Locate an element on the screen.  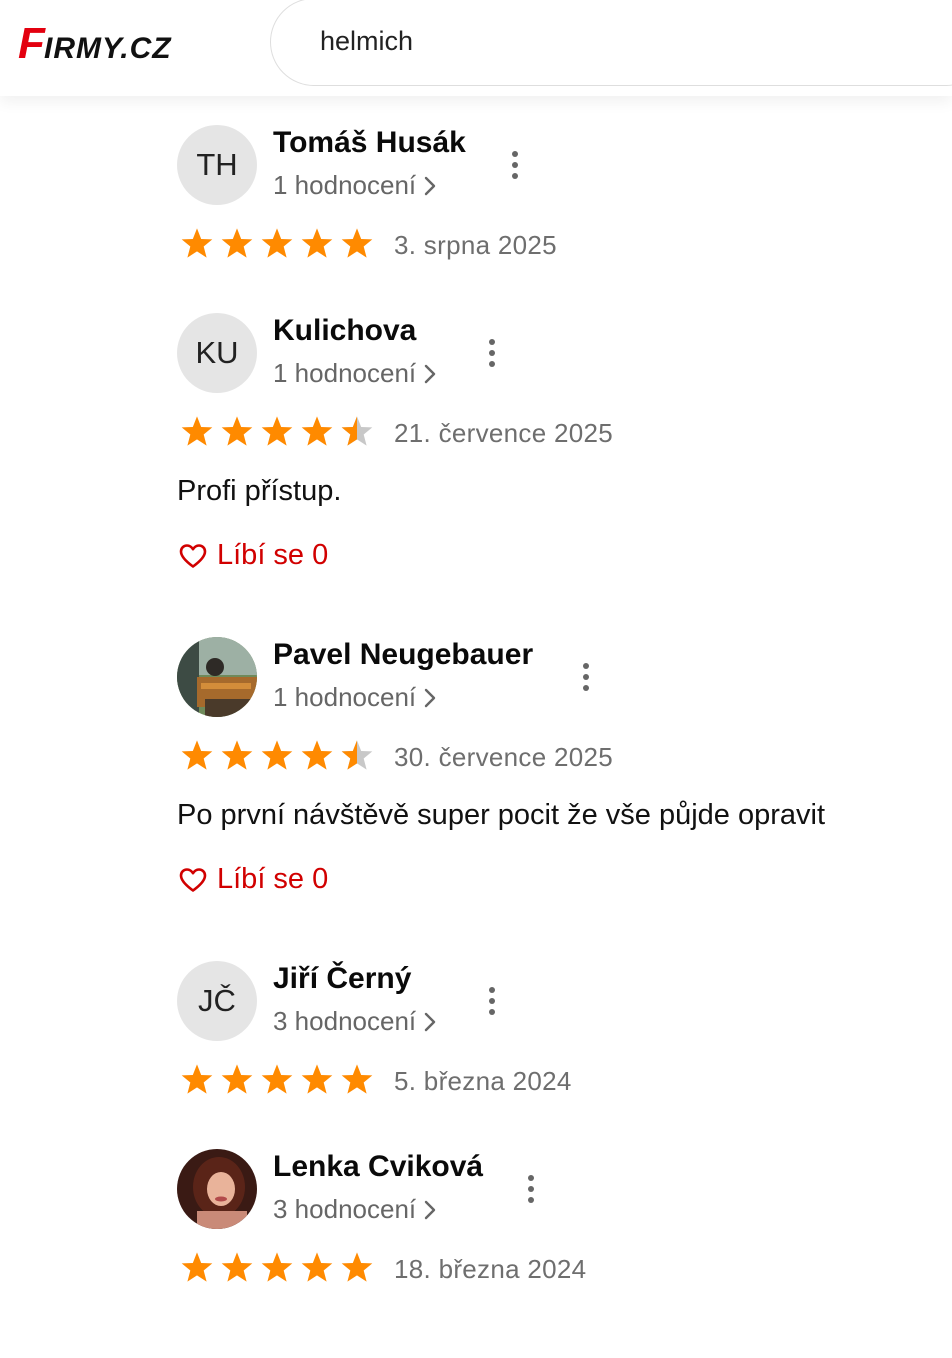
review-text: Profi přístup. is located at coordinates (259, 491).